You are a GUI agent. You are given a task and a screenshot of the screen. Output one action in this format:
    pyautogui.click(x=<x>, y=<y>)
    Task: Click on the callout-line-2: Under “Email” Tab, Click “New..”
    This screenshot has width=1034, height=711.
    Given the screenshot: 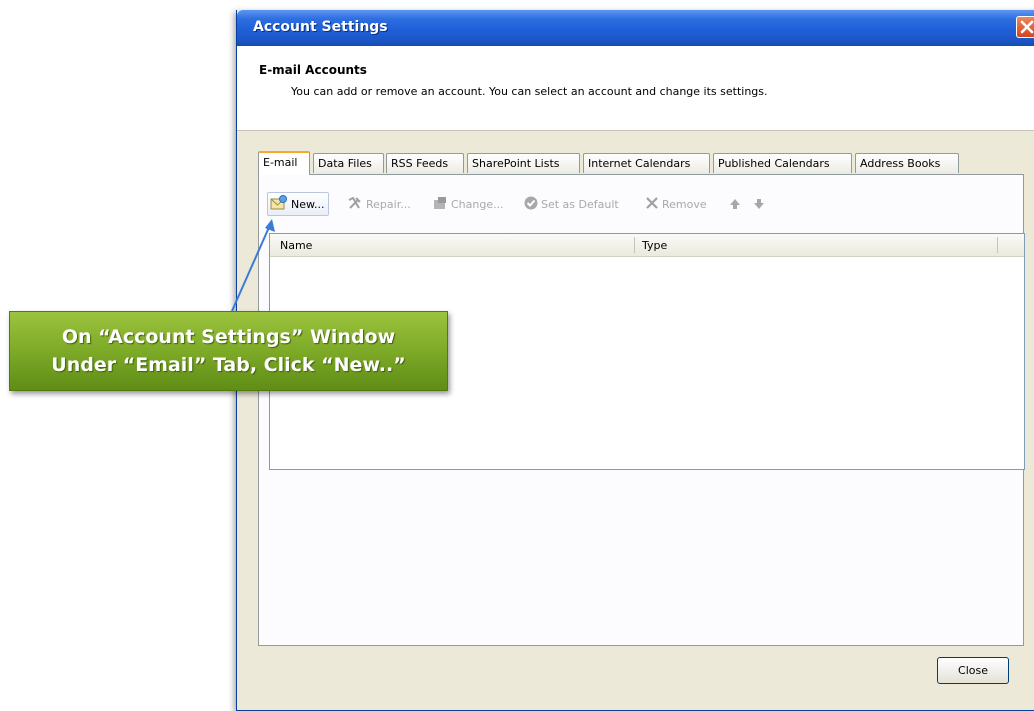 What is the action you would take?
    pyautogui.click(x=228, y=365)
    